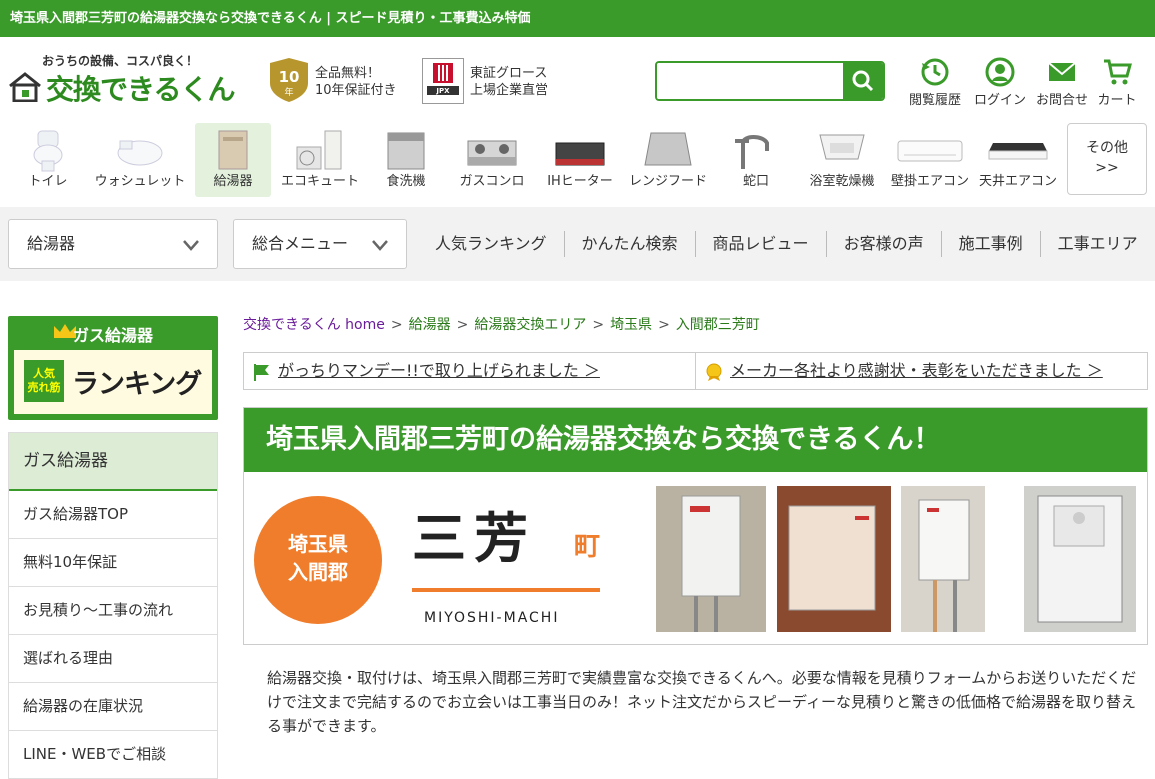 The image size is (1155, 779). I want to click on ranking-banner: ガス給湯器 人気 売れ筋 ランキング, so click(113, 368).